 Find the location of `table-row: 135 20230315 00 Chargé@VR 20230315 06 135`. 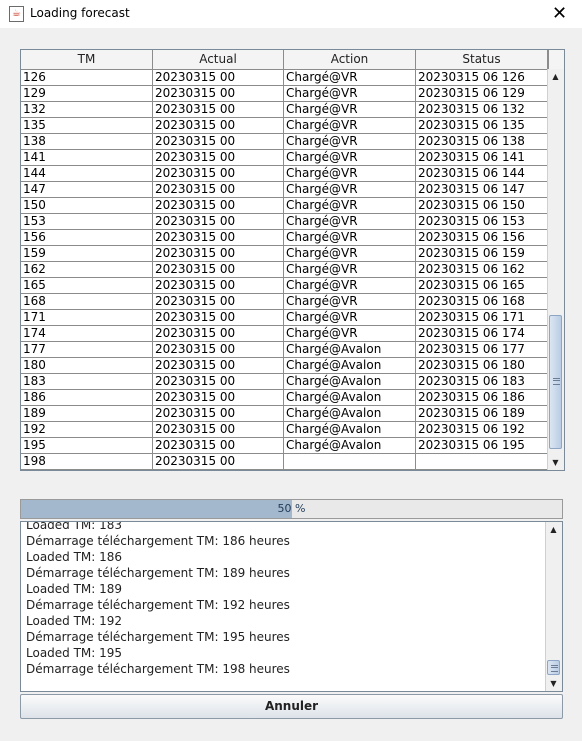

table-row: 135 20230315 00 Chargé@VR 20230315 06 135 is located at coordinates (284, 126).